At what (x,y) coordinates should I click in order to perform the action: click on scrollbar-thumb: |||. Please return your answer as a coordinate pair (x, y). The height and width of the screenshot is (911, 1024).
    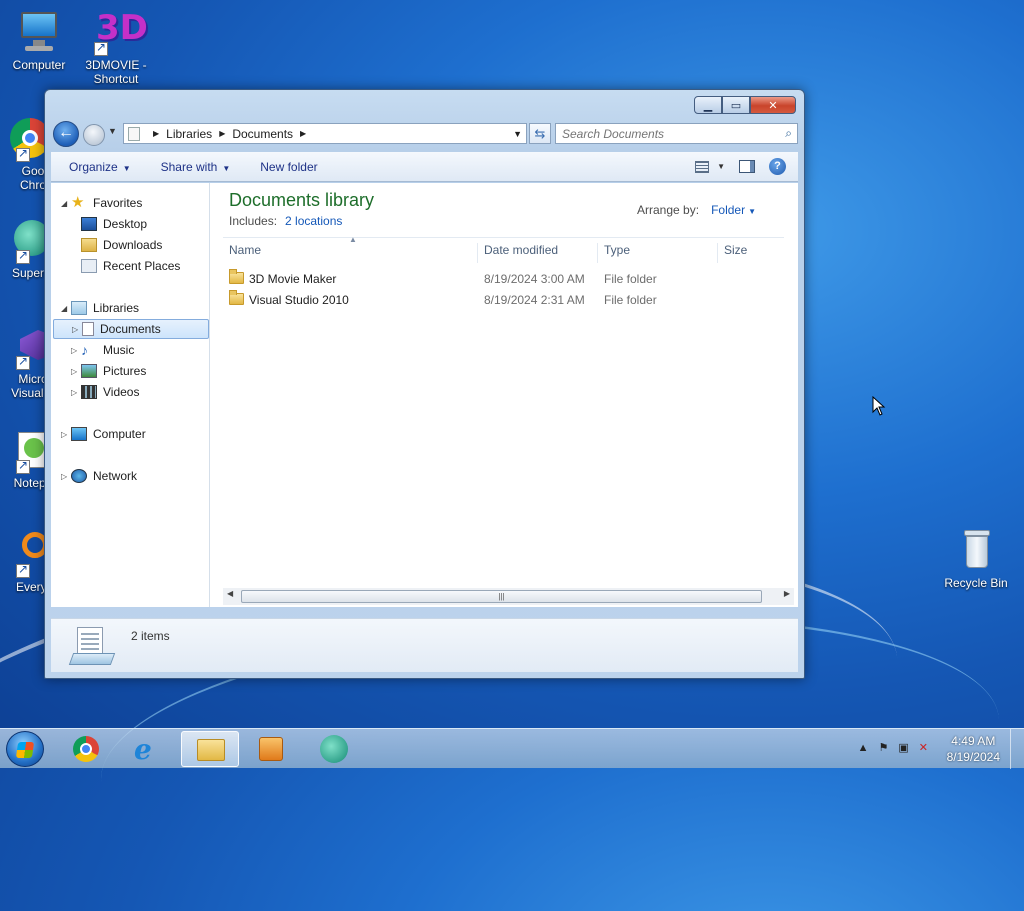
    Looking at the image, I should click on (501, 596).